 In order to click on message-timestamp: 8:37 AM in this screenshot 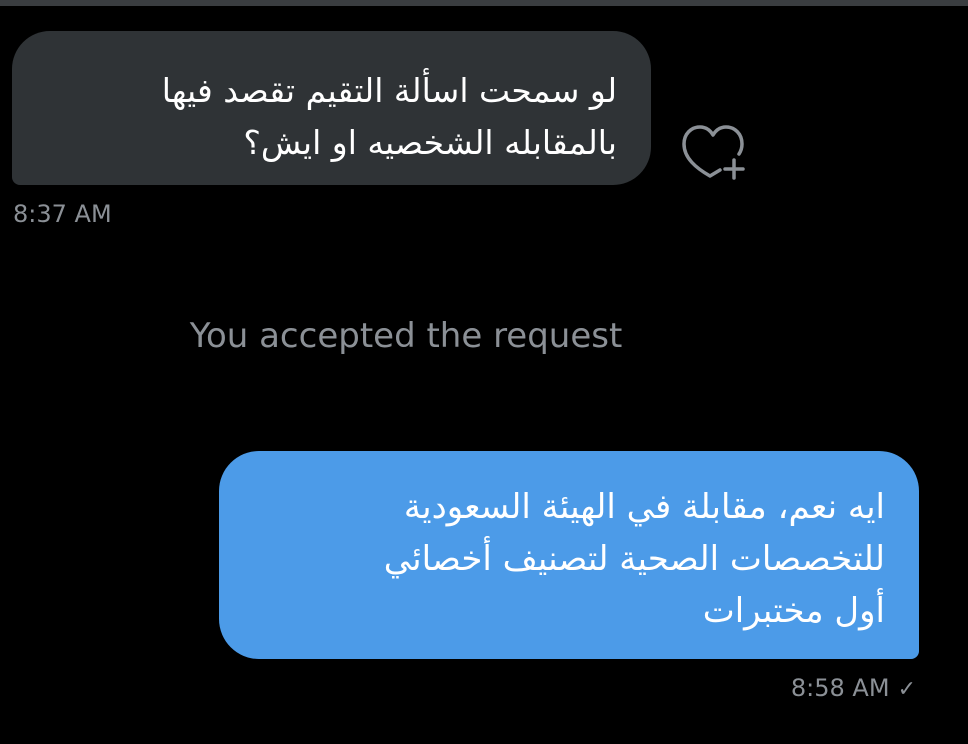, I will do `click(62, 214)`.